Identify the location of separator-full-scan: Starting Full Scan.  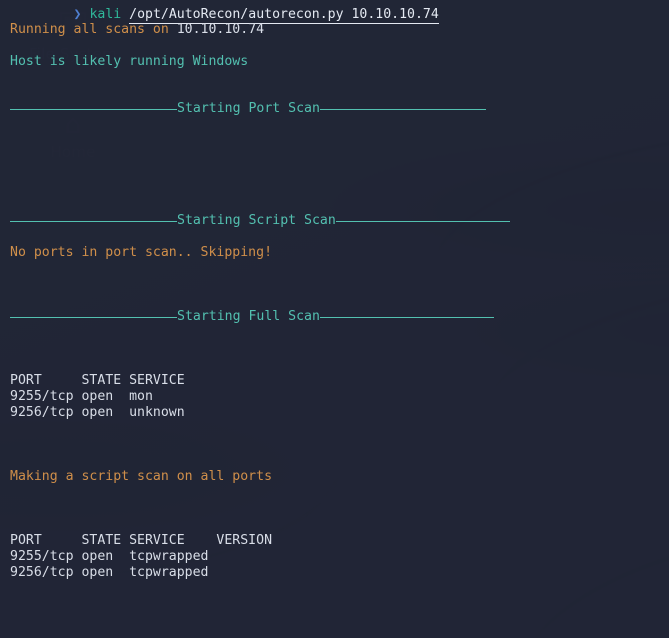
(252, 317).